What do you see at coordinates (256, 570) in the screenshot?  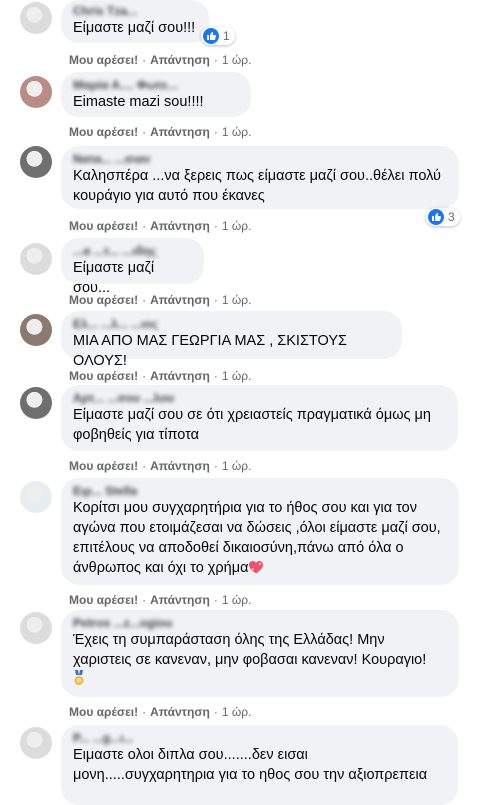 I see `heart-emoji-icon` at bounding box center [256, 570].